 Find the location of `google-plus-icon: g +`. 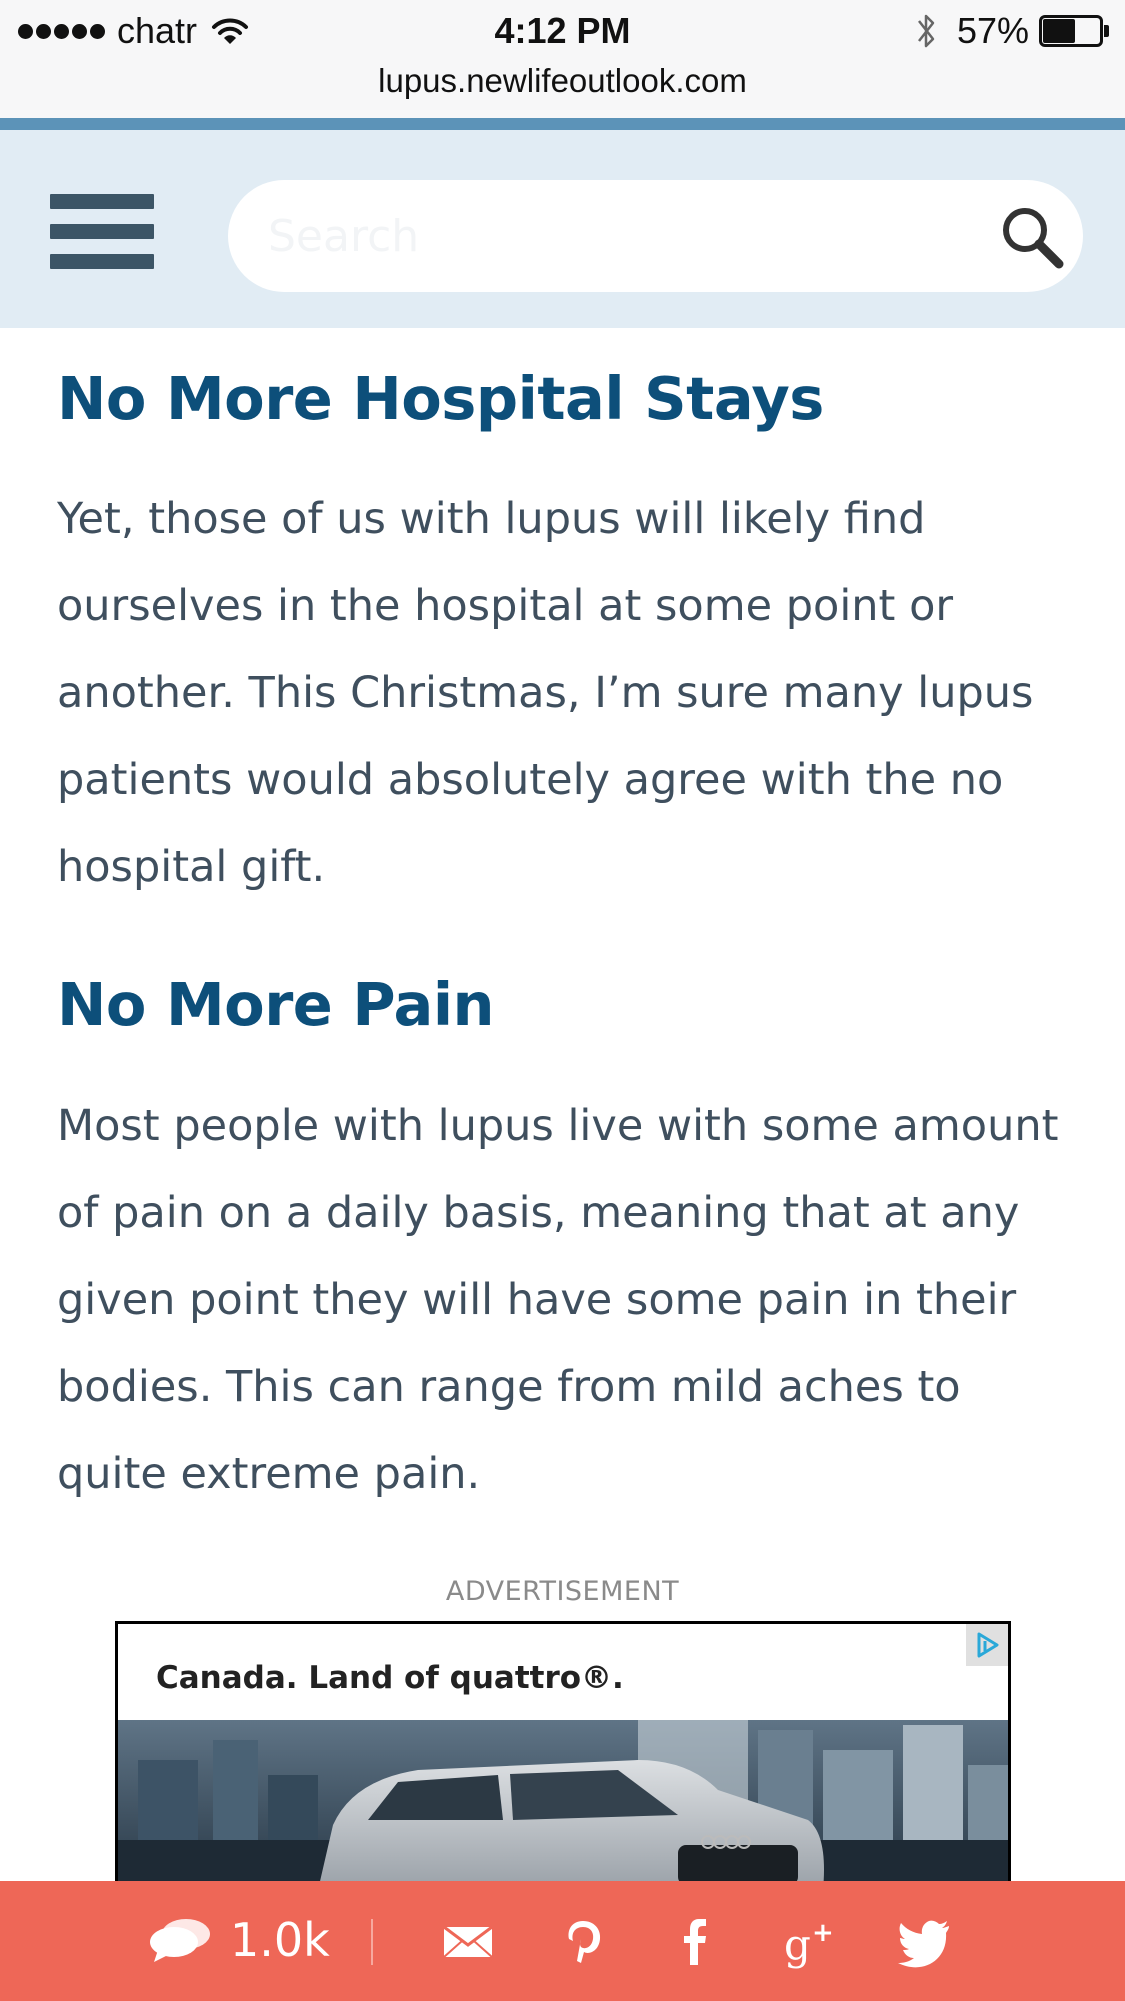

google-plus-icon: g + is located at coordinates (810, 1941).